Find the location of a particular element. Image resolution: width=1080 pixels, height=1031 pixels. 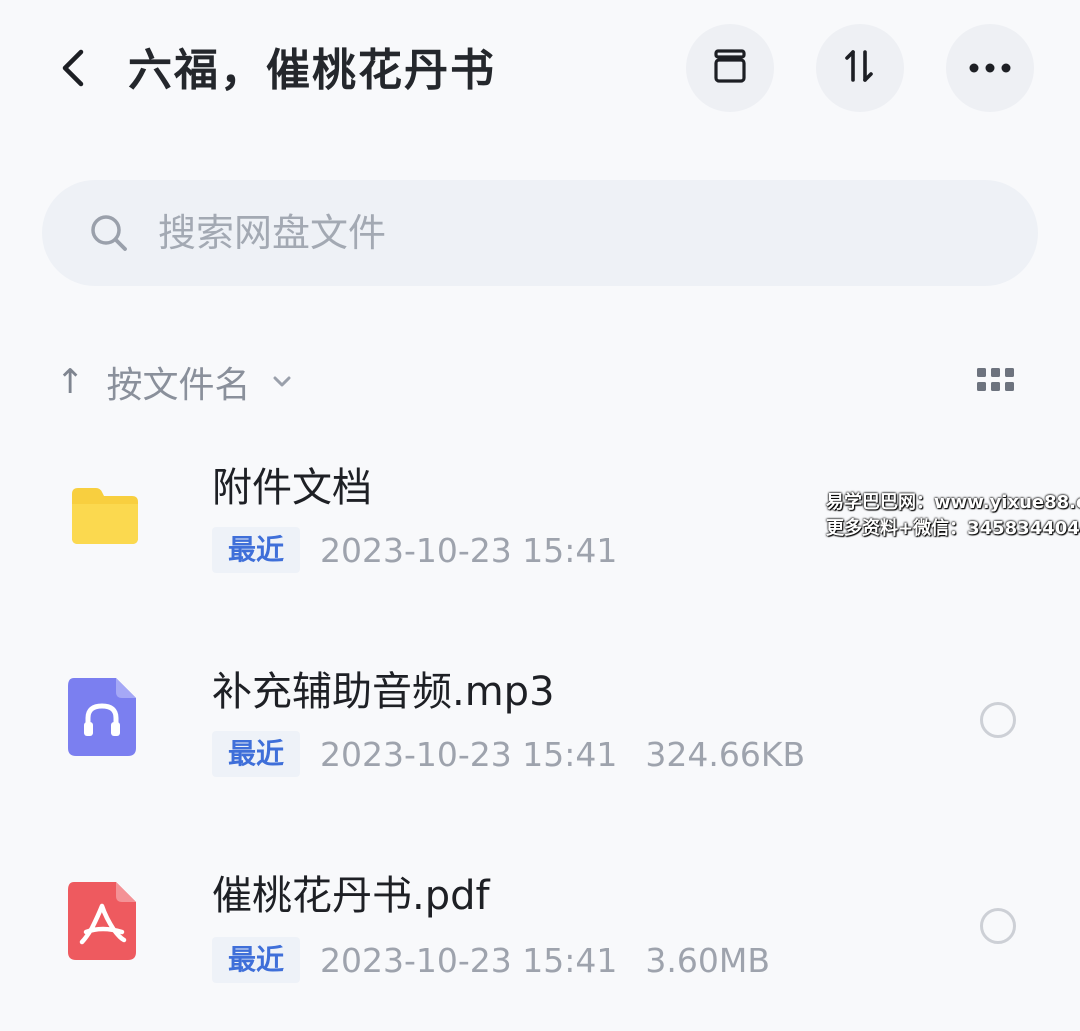

folder-icon is located at coordinates (105, 525).